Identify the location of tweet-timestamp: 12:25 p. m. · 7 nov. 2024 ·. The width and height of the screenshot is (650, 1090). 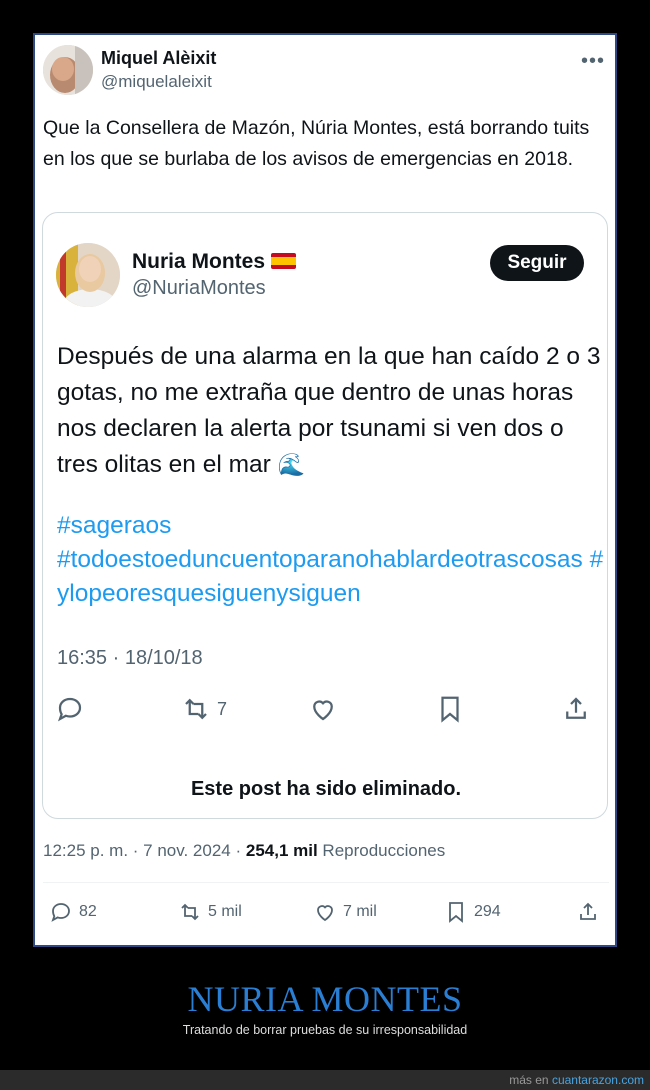
(144, 850).